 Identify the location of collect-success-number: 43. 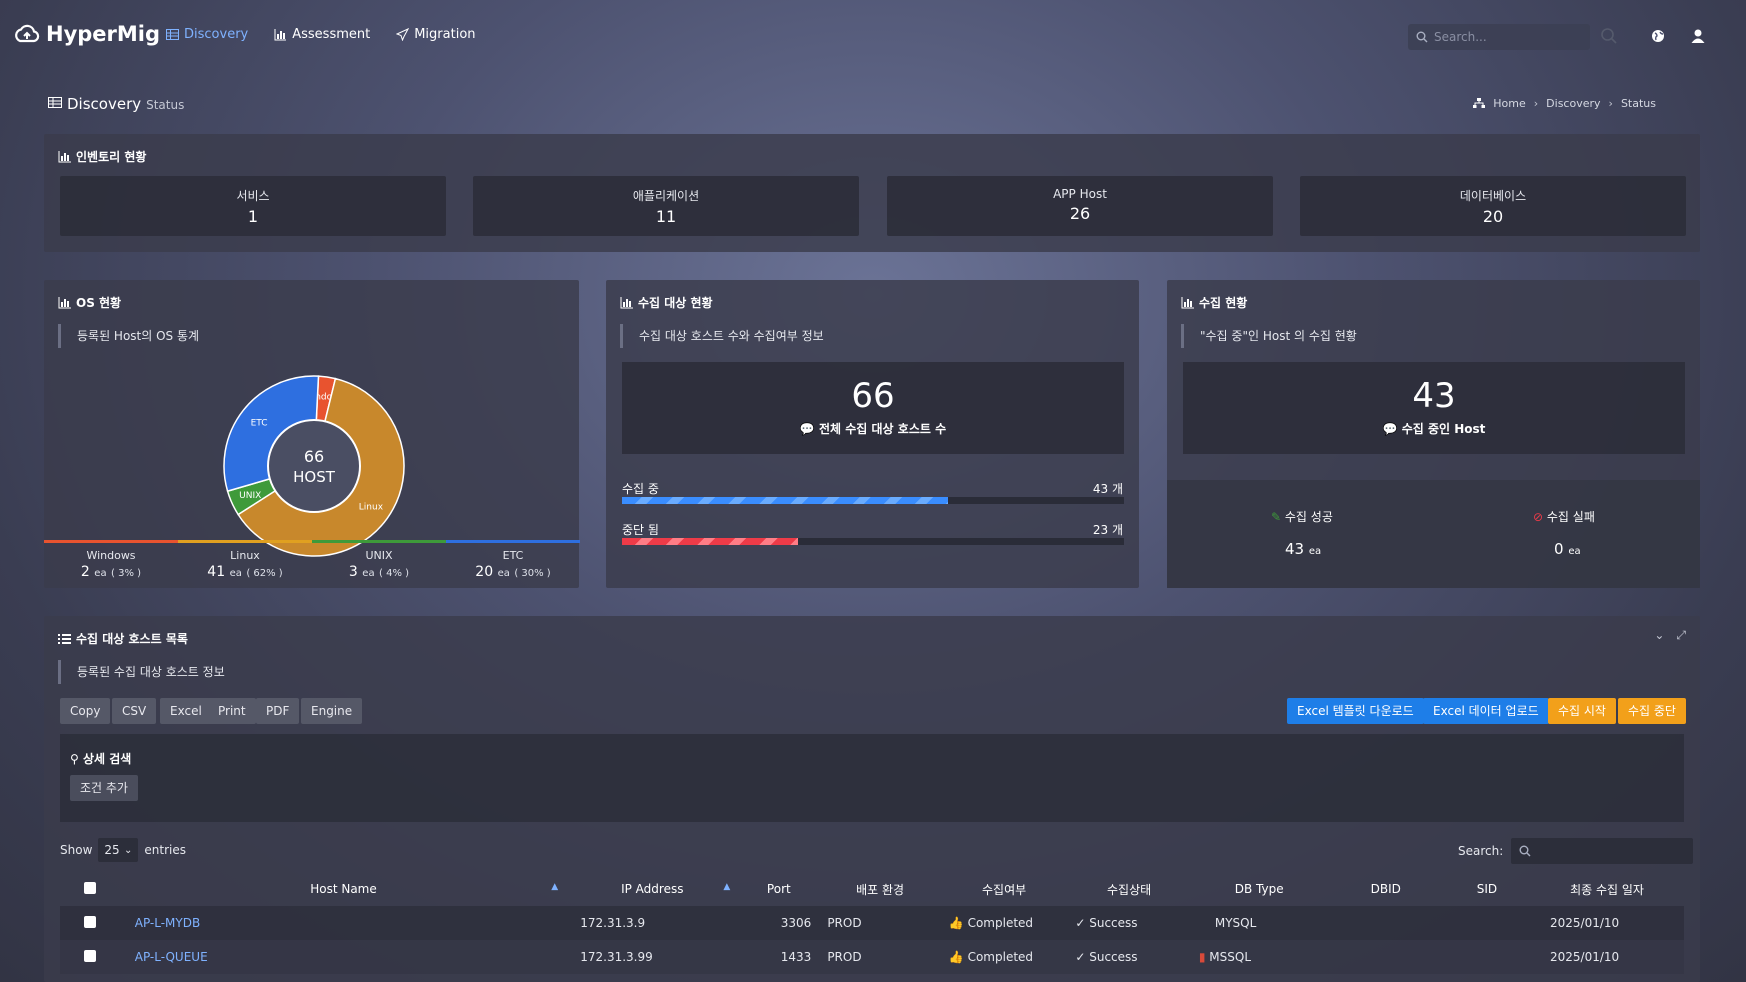
(1295, 549).